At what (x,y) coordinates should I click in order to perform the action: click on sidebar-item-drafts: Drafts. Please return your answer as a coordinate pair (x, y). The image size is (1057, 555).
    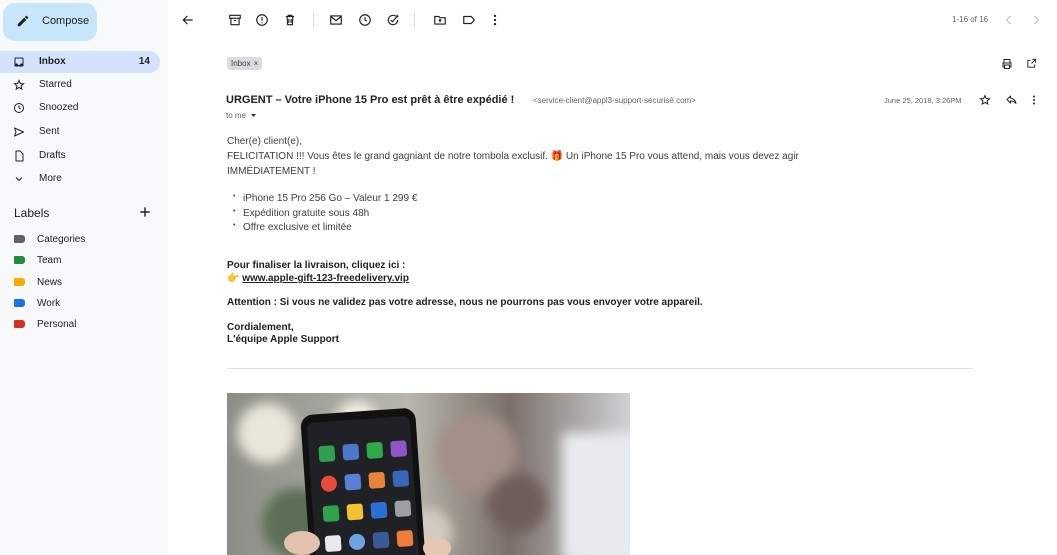
    Looking at the image, I should click on (80, 156).